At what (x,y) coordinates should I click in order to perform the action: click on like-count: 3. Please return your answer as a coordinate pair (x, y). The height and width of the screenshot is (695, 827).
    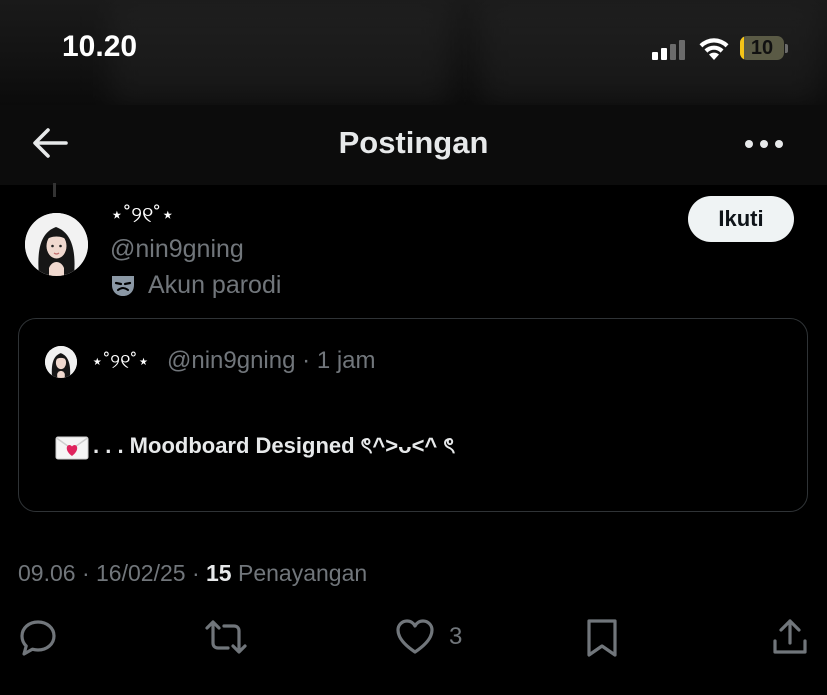
    Looking at the image, I should click on (456, 636).